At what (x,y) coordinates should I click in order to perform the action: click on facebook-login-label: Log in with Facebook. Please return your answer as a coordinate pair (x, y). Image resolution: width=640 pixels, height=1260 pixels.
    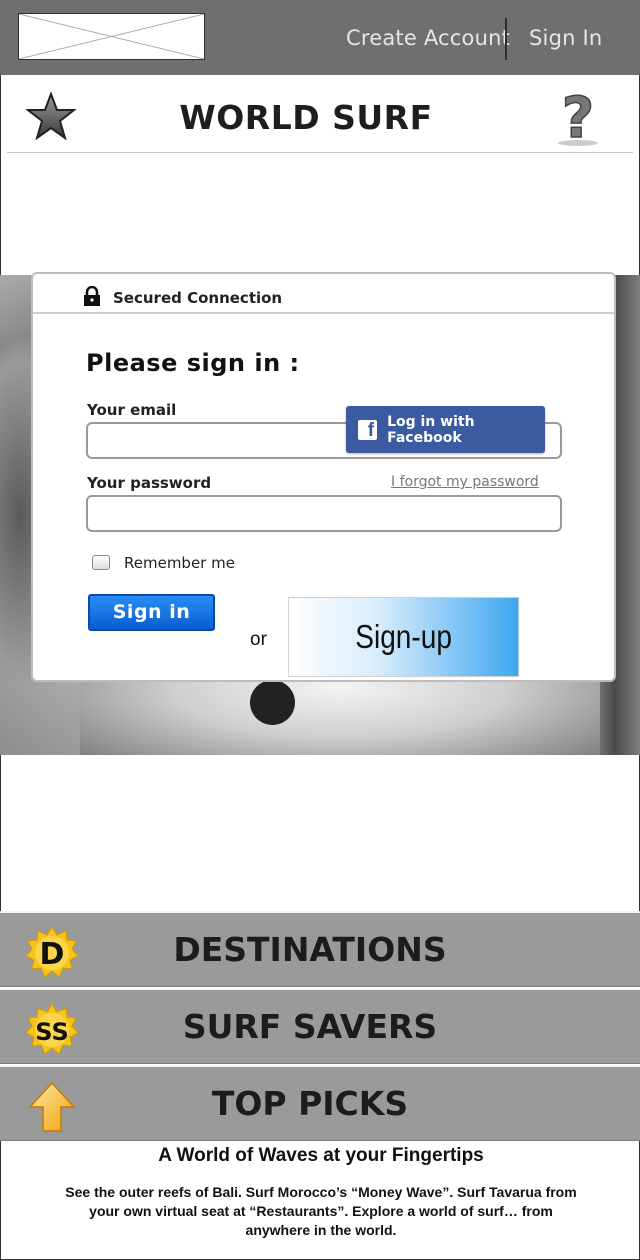
    Looking at the image, I should click on (431, 429).